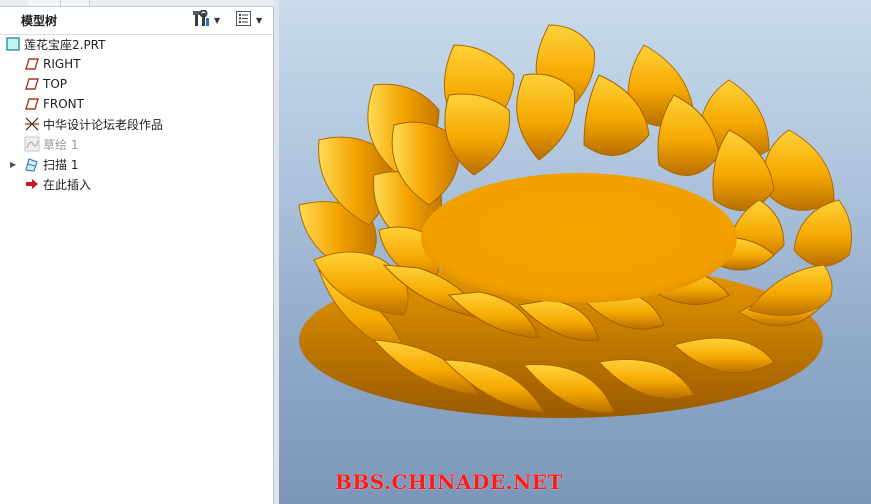  What do you see at coordinates (136, 21) in the screenshot?
I see `model-tree-header: 模型树 ▼ ▼` at bounding box center [136, 21].